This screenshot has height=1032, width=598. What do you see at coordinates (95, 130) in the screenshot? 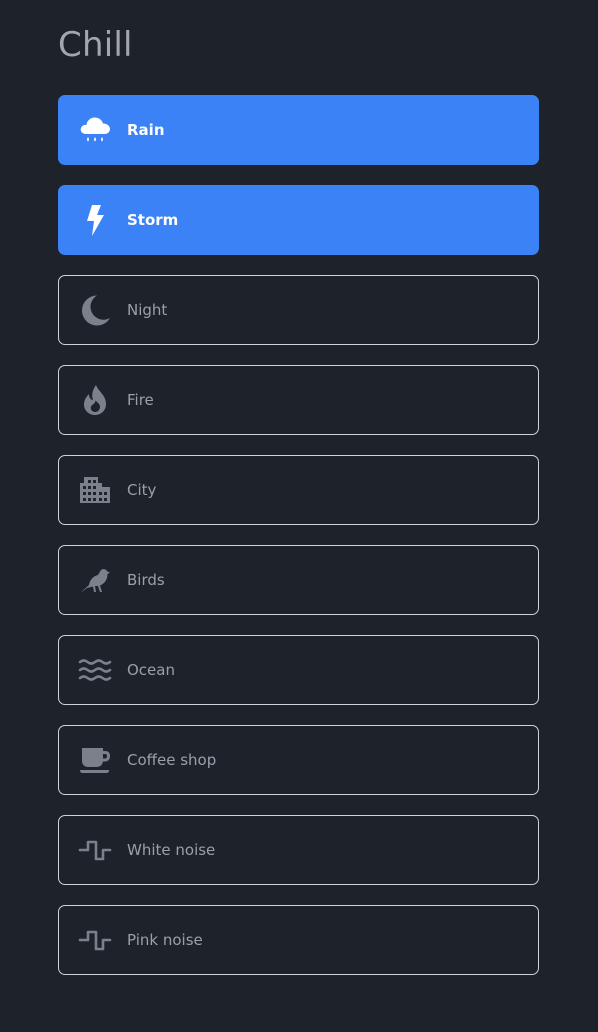
I see `cloud-rain-icon` at bounding box center [95, 130].